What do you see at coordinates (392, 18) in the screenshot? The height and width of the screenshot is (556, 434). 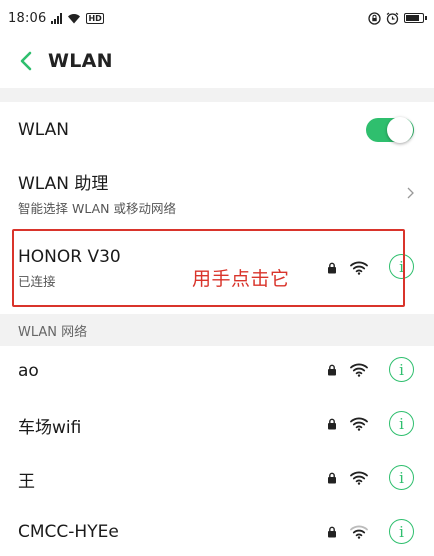 I see `alarm-icon` at bounding box center [392, 18].